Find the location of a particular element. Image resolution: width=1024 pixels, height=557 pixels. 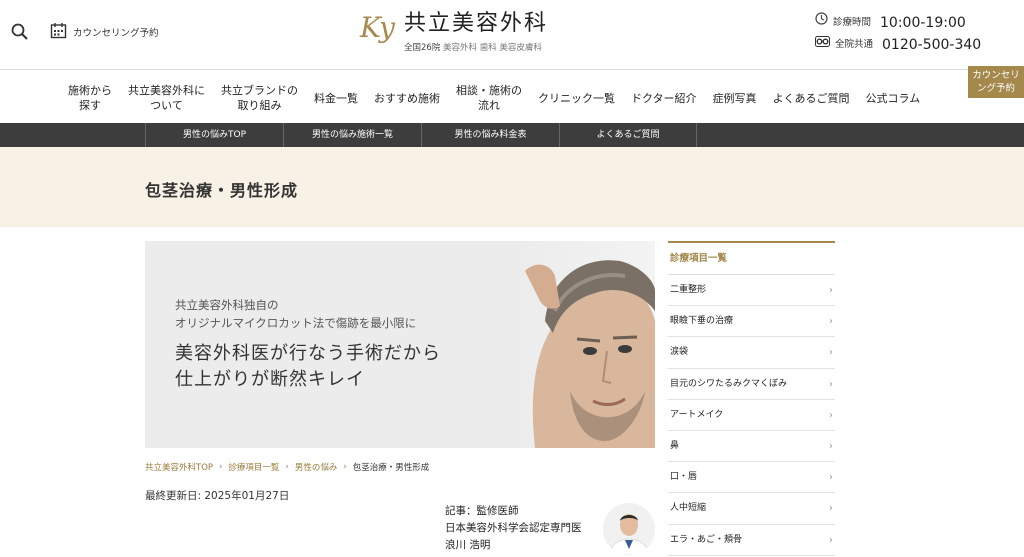

hero-headline: 美容外科医が行なう手術だから 仕上がりが断然キレイ is located at coordinates (308, 367).